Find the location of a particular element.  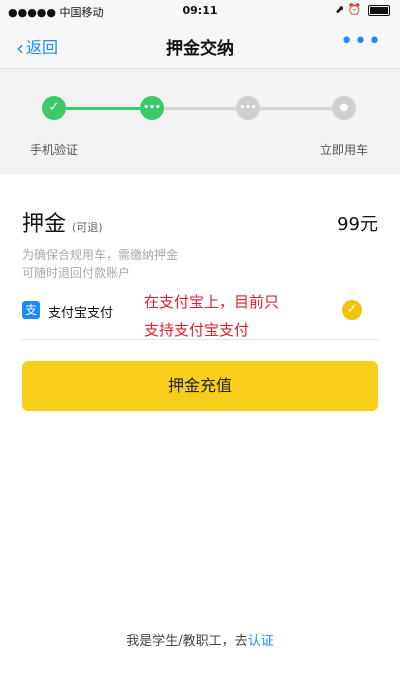

deposit-desc-line1: 为确保合规用车，需缴纳押金 is located at coordinates (100, 255).